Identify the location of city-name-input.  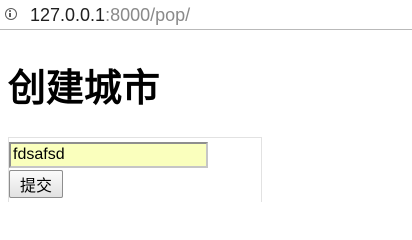
(108, 155).